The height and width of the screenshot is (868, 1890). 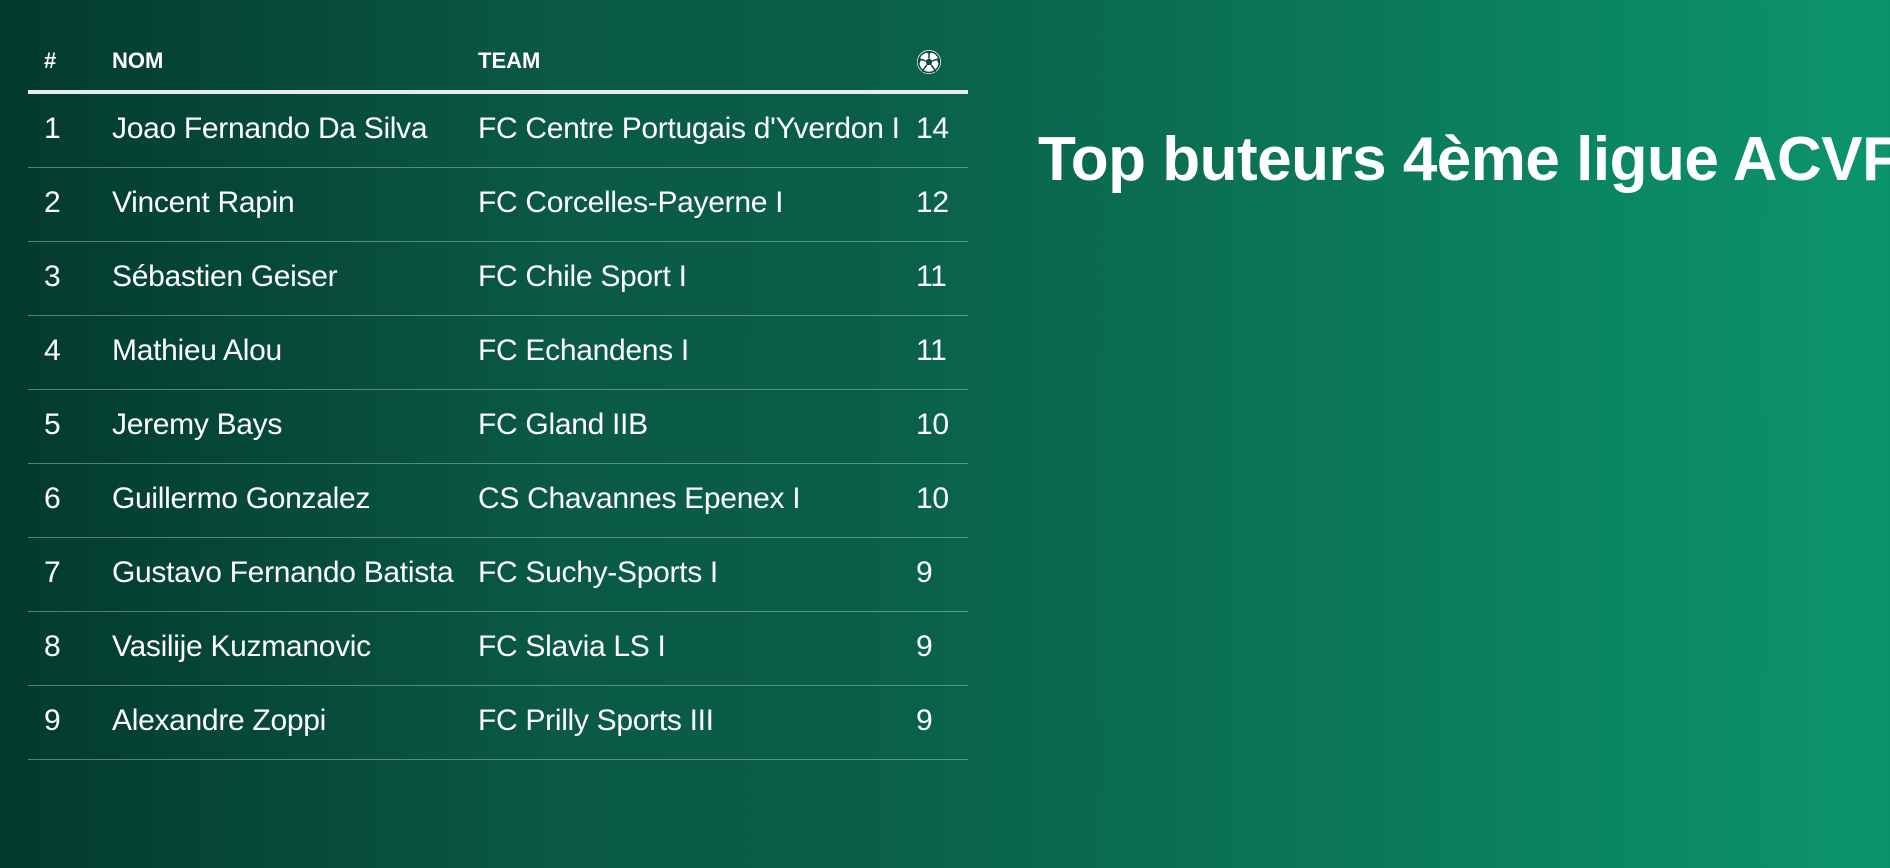 I want to click on rank-cell: 6, so click(x=70, y=500).